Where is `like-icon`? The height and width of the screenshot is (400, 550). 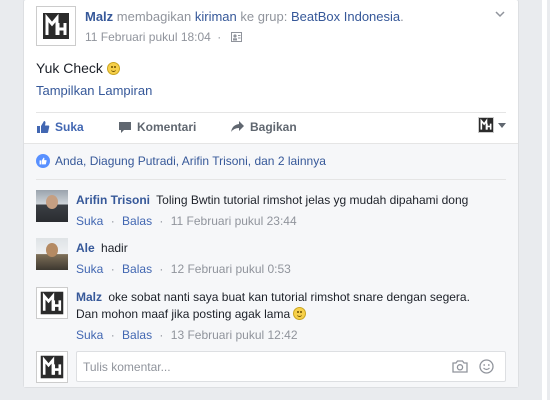
like-icon is located at coordinates (43, 127).